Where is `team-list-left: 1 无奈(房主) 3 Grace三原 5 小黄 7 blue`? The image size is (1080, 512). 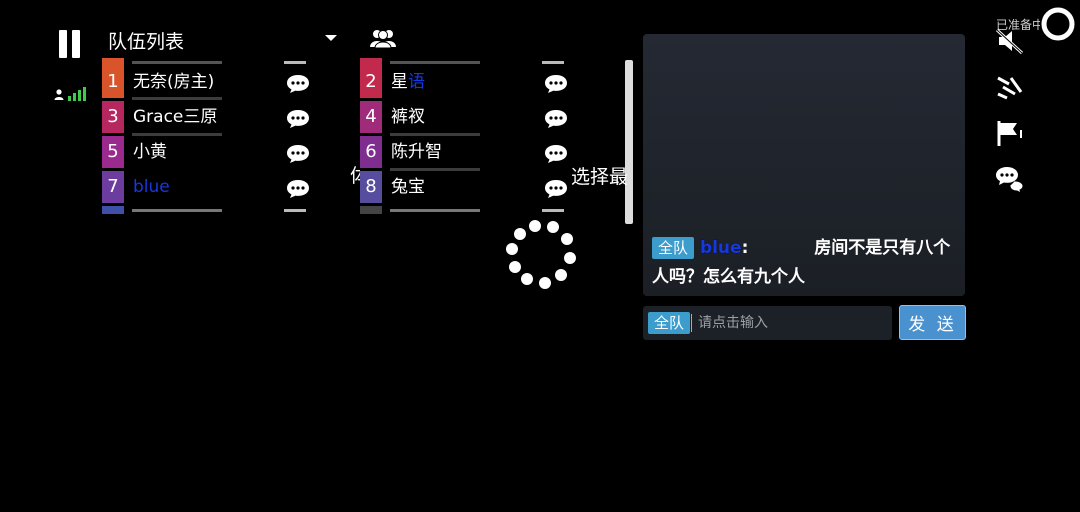 team-list-left: 1 无奈(房主) 3 Grace三原 5 小黄 7 blue is located at coordinates (207, 138).